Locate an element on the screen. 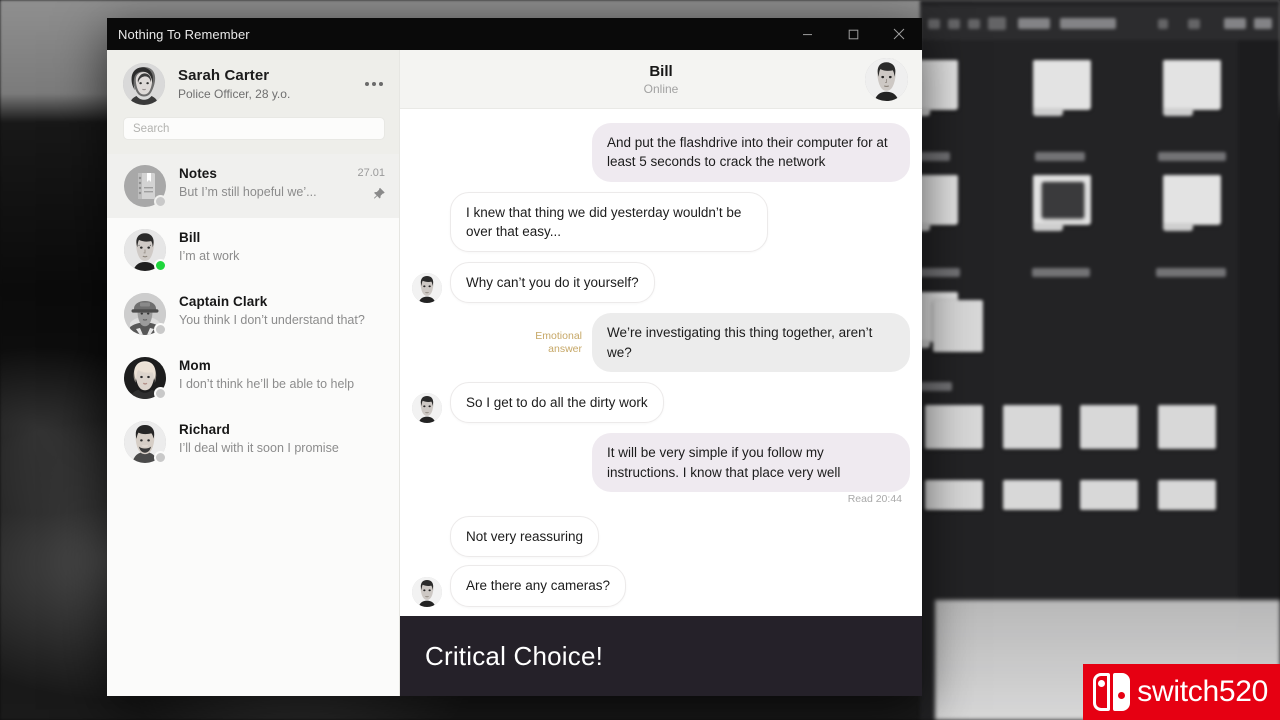  message-bubble-incoming: Are there any cameras? is located at coordinates (538, 586).